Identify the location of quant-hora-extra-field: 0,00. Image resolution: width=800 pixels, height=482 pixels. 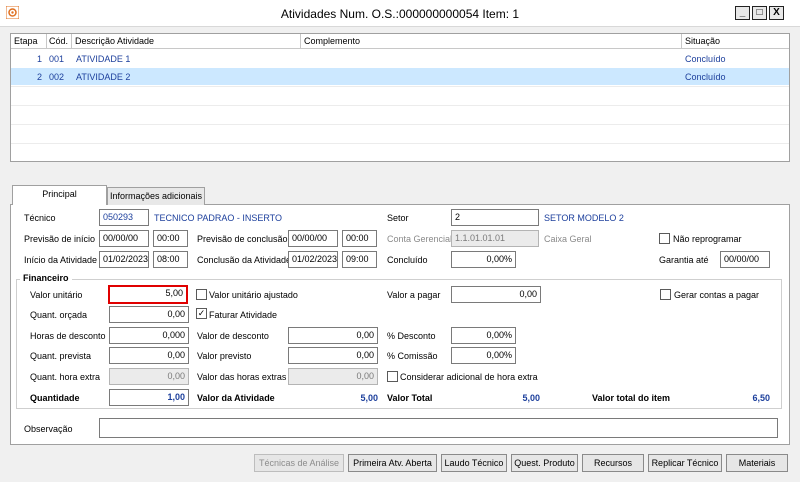
(149, 376).